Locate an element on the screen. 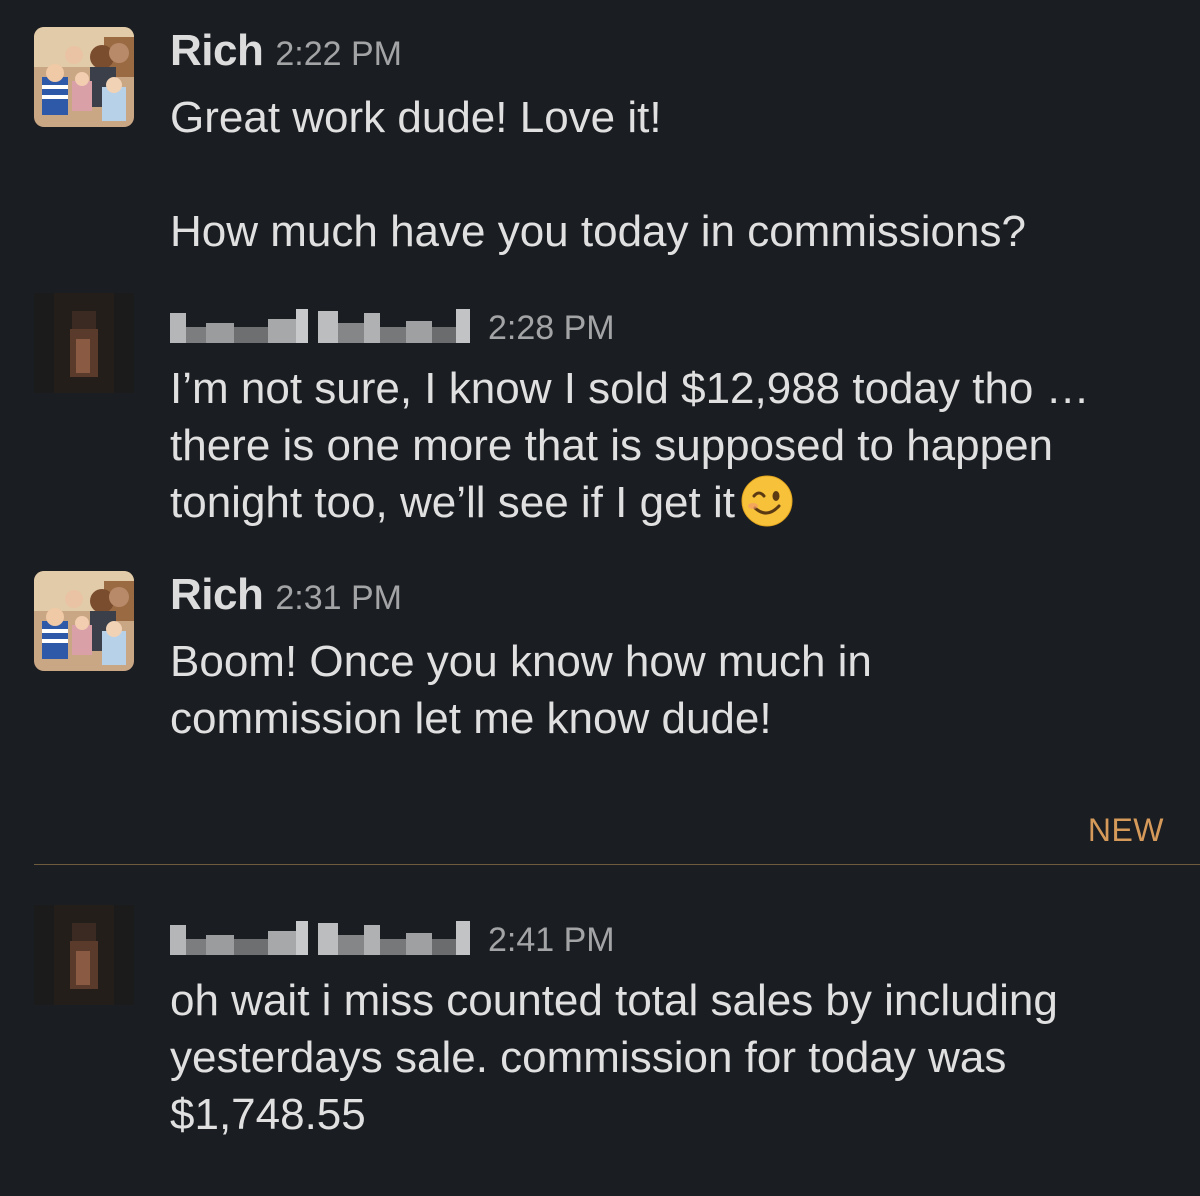  winking-face-icon is located at coordinates (767, 501).